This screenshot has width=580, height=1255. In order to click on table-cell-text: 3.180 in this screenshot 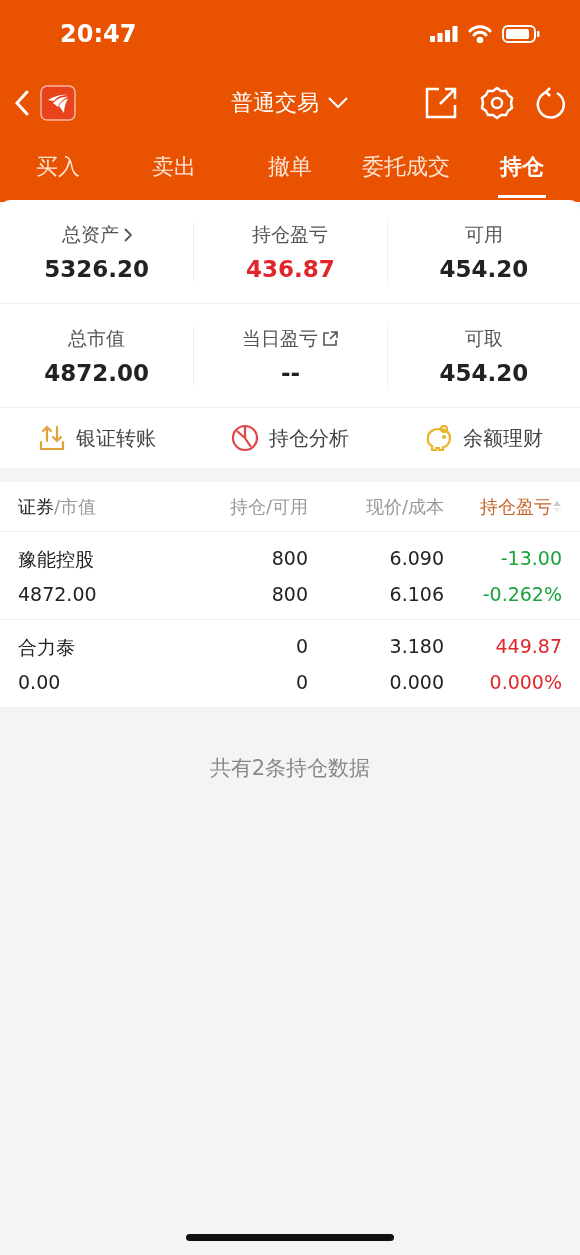, I will do `click(416, 646)`.